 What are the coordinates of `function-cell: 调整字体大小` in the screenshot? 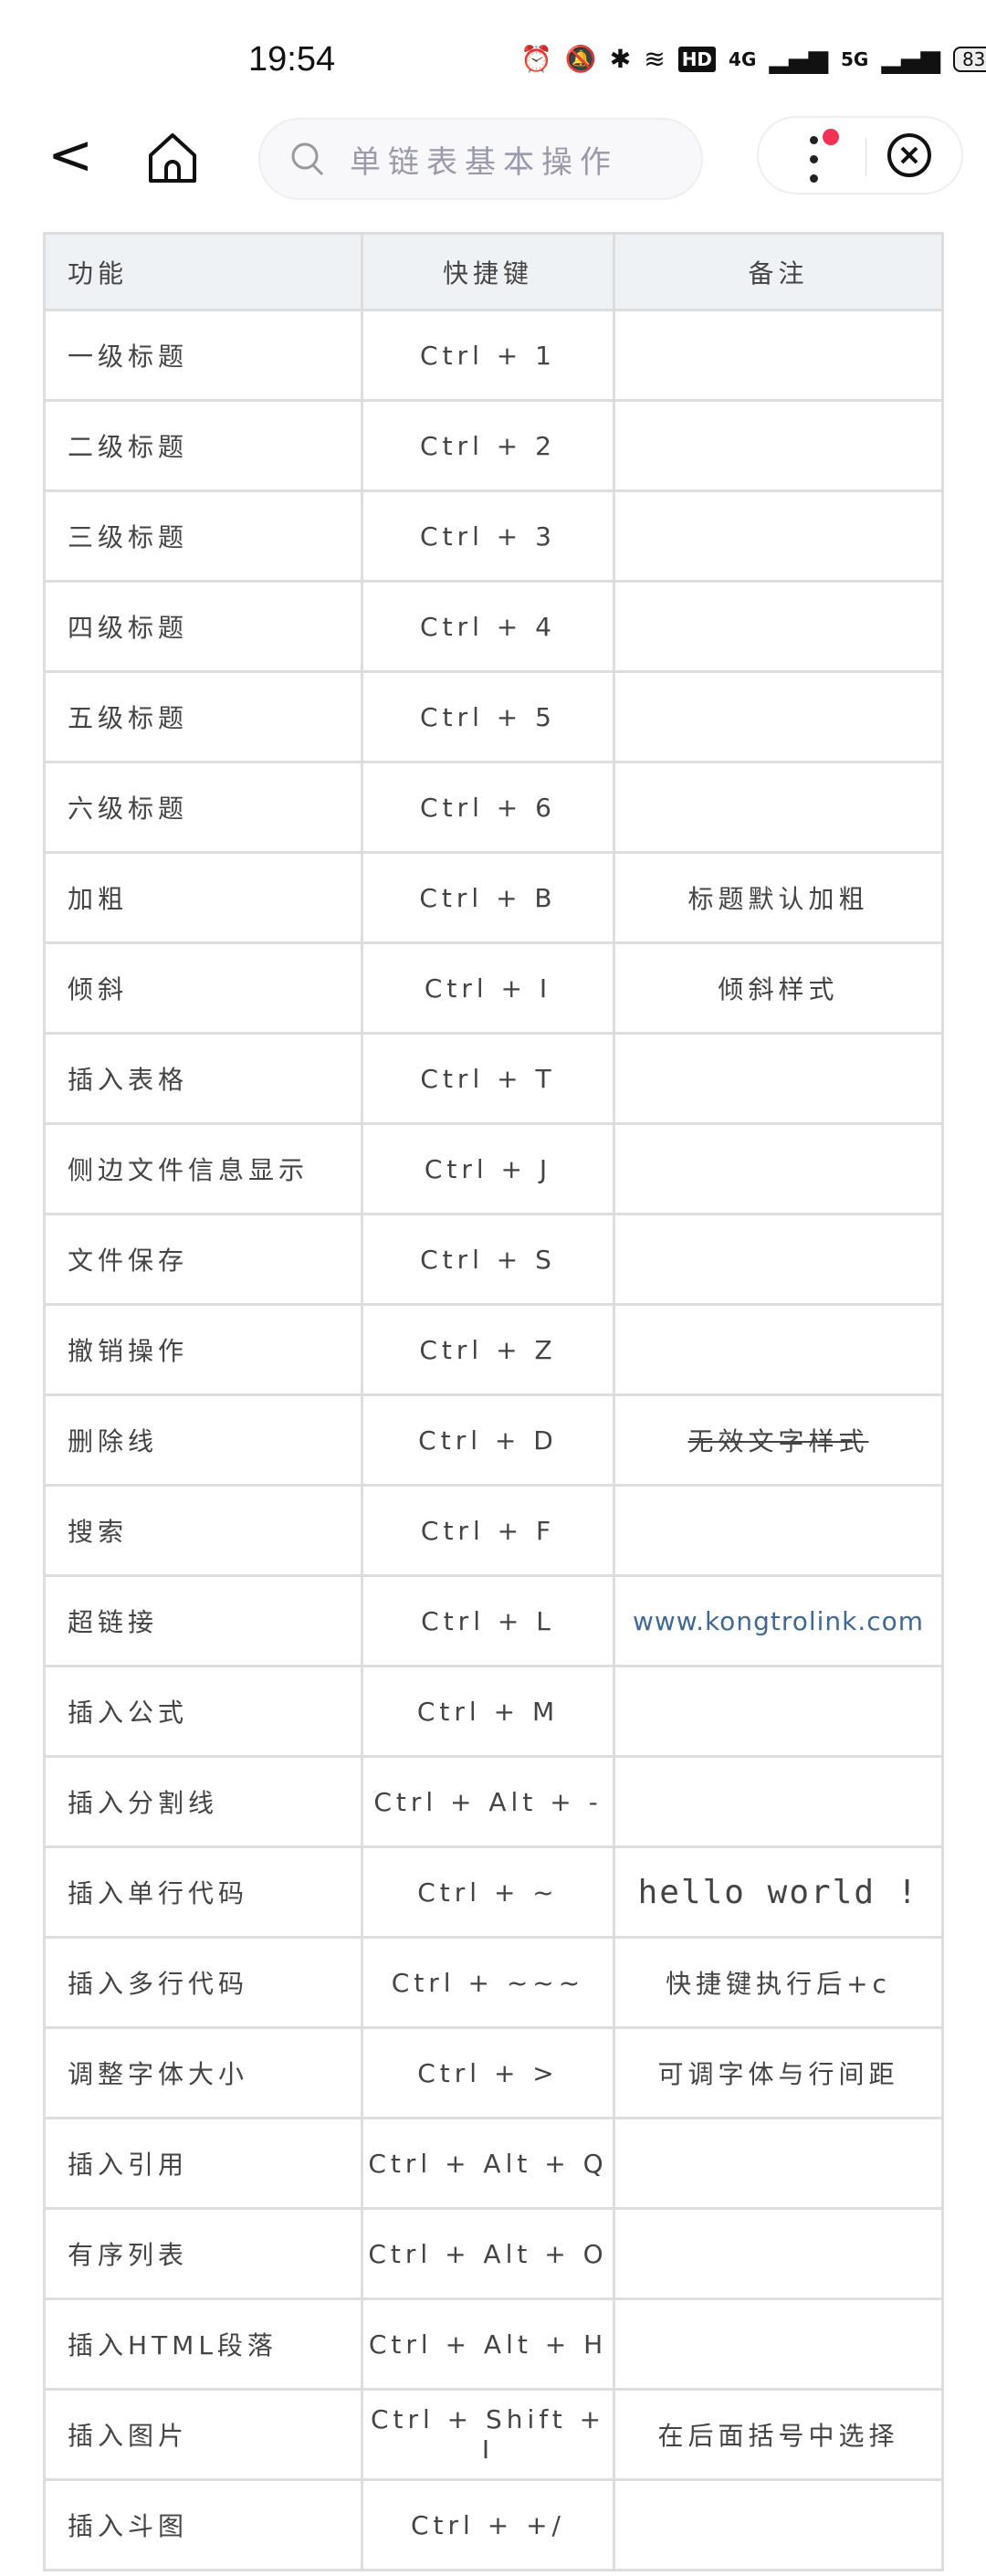 It's located at (203, 2072).